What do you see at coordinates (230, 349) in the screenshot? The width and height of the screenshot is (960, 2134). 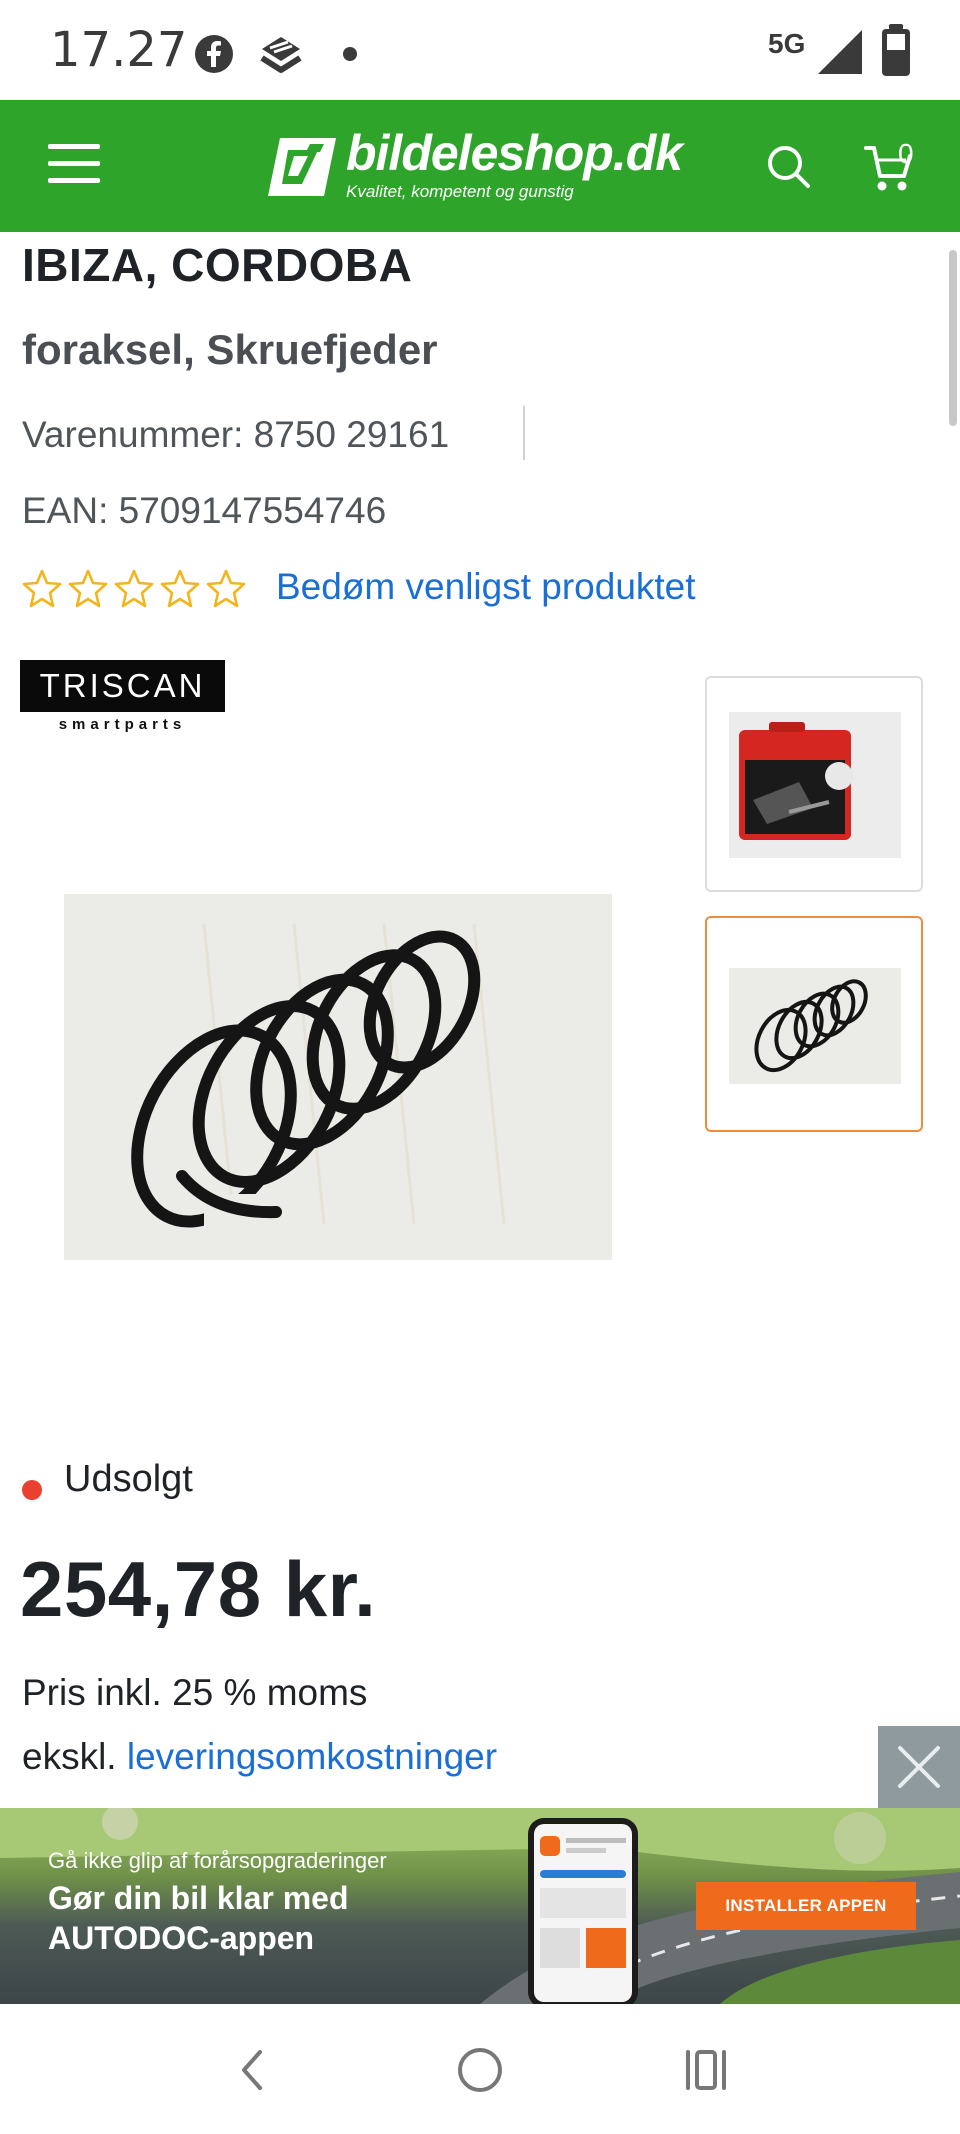 I see `product-subtitle: foraksel, Skruefjeder` at bounding box center [230, 349].